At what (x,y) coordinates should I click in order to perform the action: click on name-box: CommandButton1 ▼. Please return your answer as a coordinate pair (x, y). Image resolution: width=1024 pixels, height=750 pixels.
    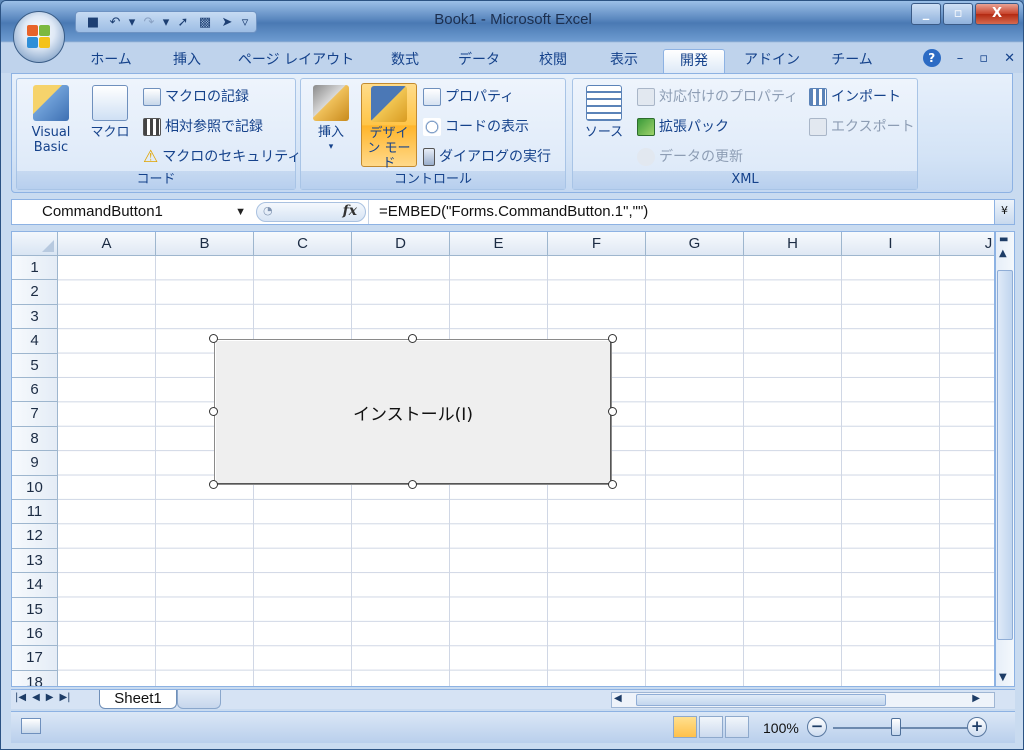
    Looking at the image, I should click on (132, 212).